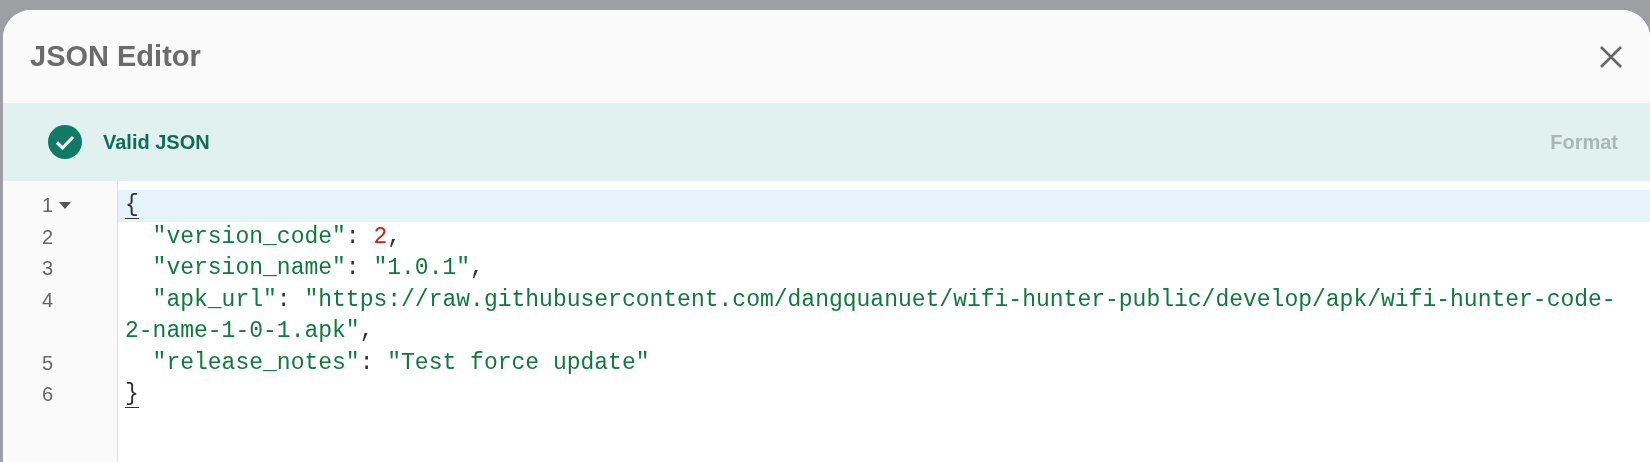 The image size is (1650, 462). Describe the element at coordinates (115, 56) in the screenshot. I see `dialog-title: JSON Editor` at that location.